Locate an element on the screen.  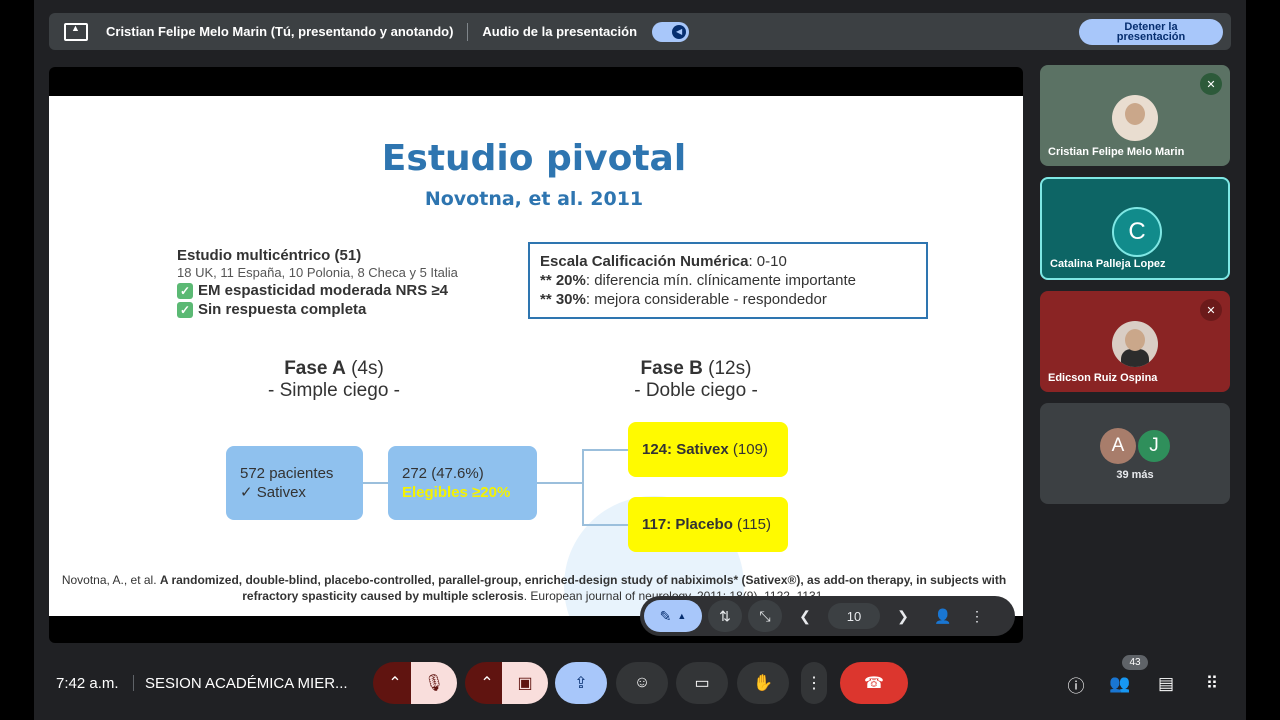
phase-b-duration: (12s) is located at coordinates (727, 368).